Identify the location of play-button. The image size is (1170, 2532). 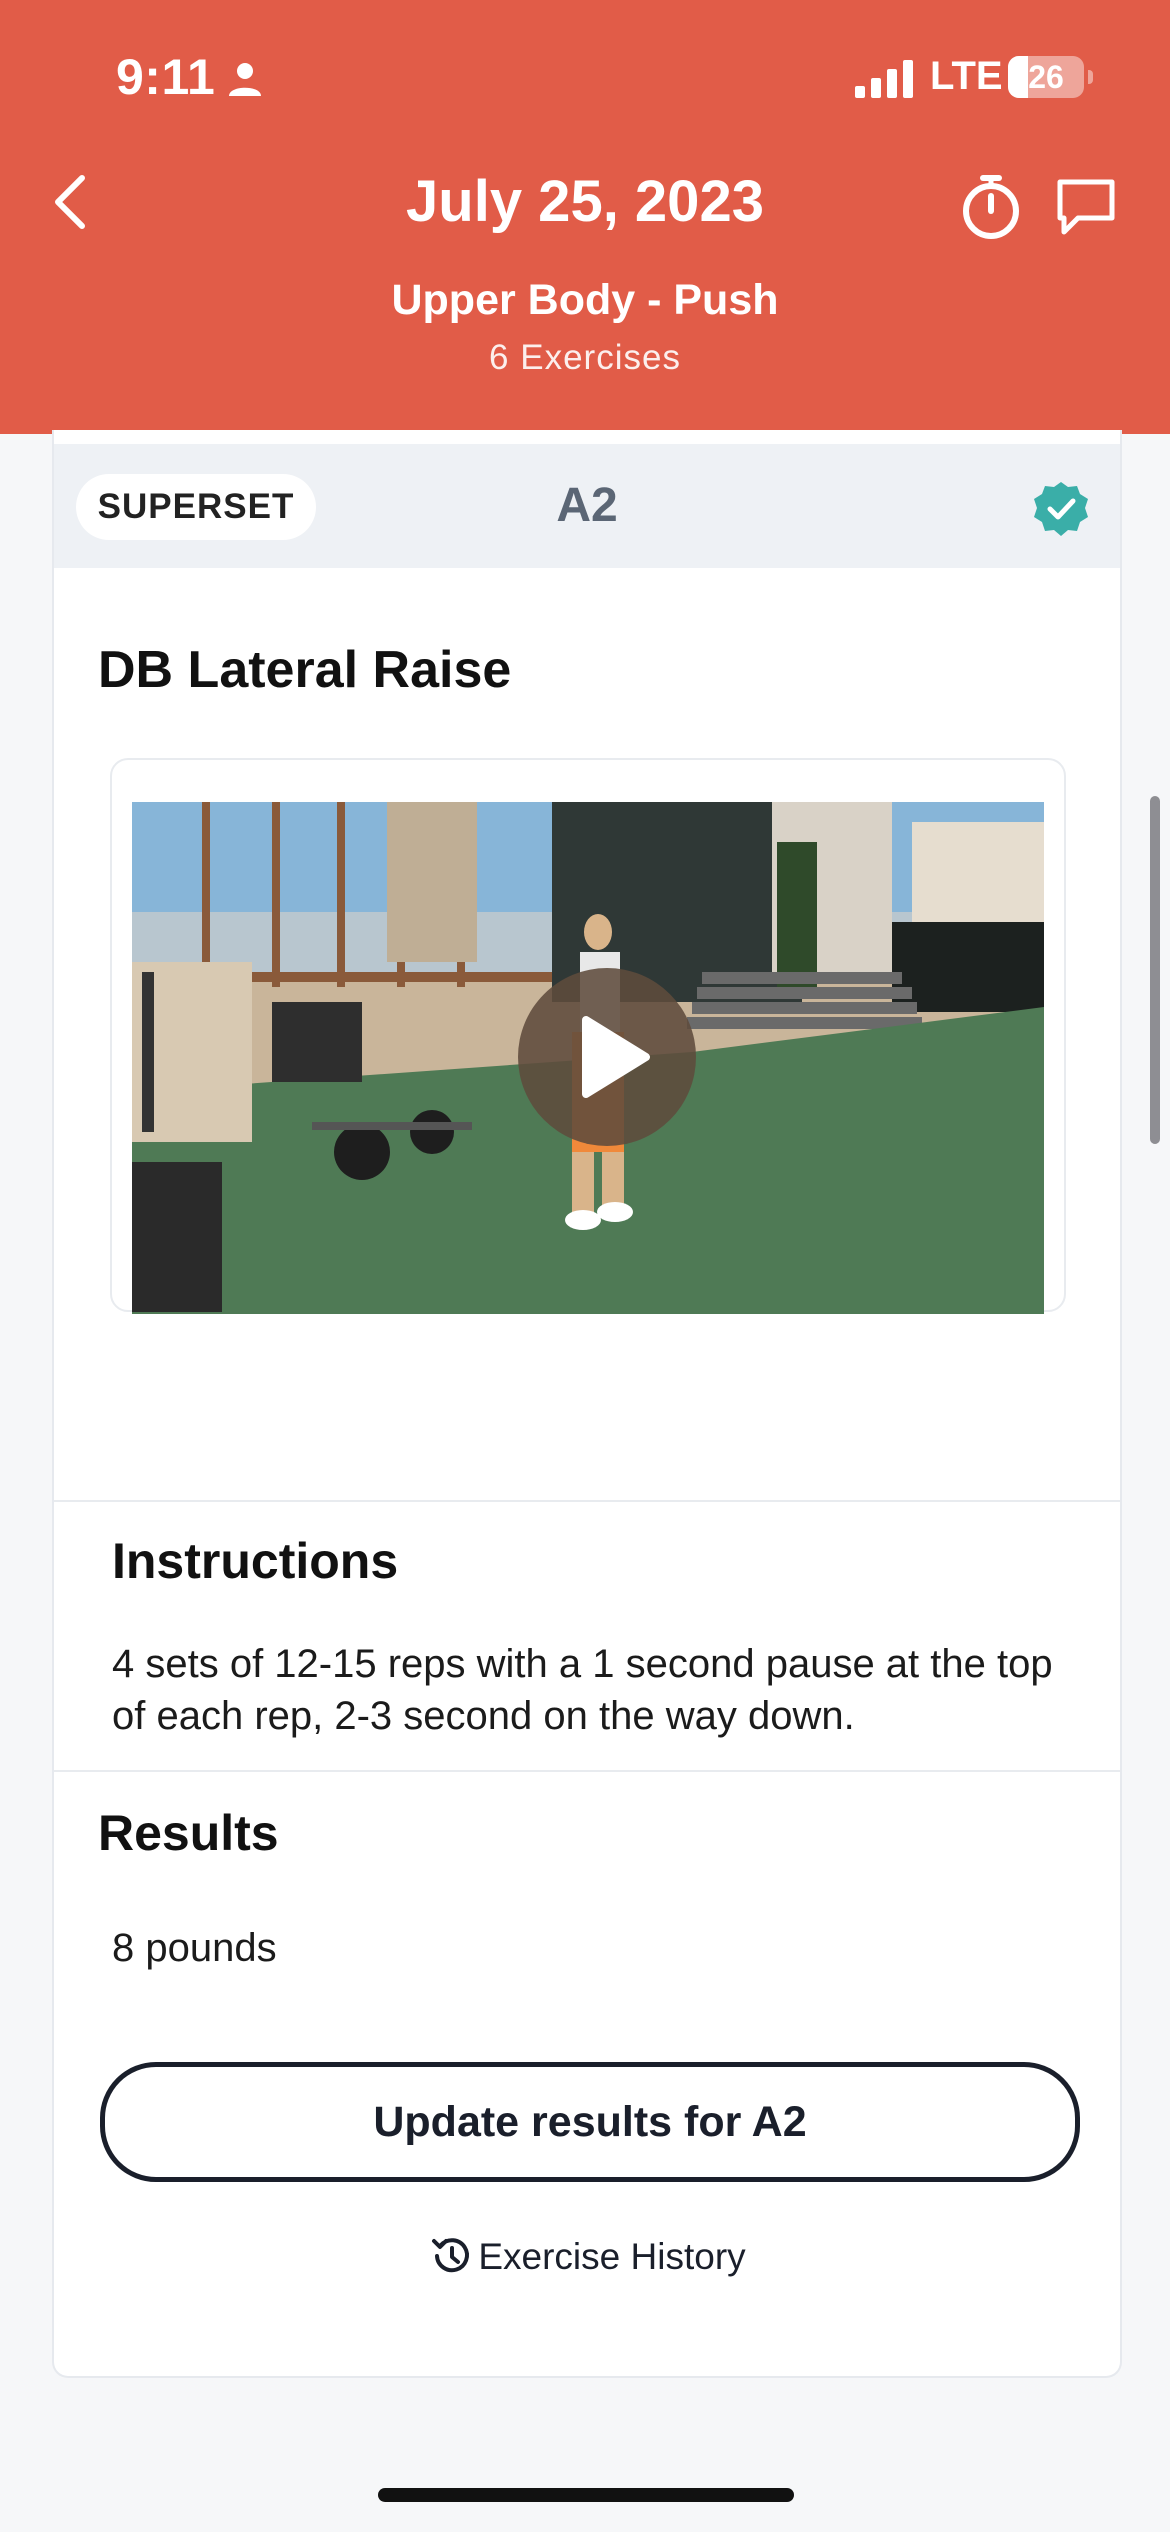
(607, 1057).